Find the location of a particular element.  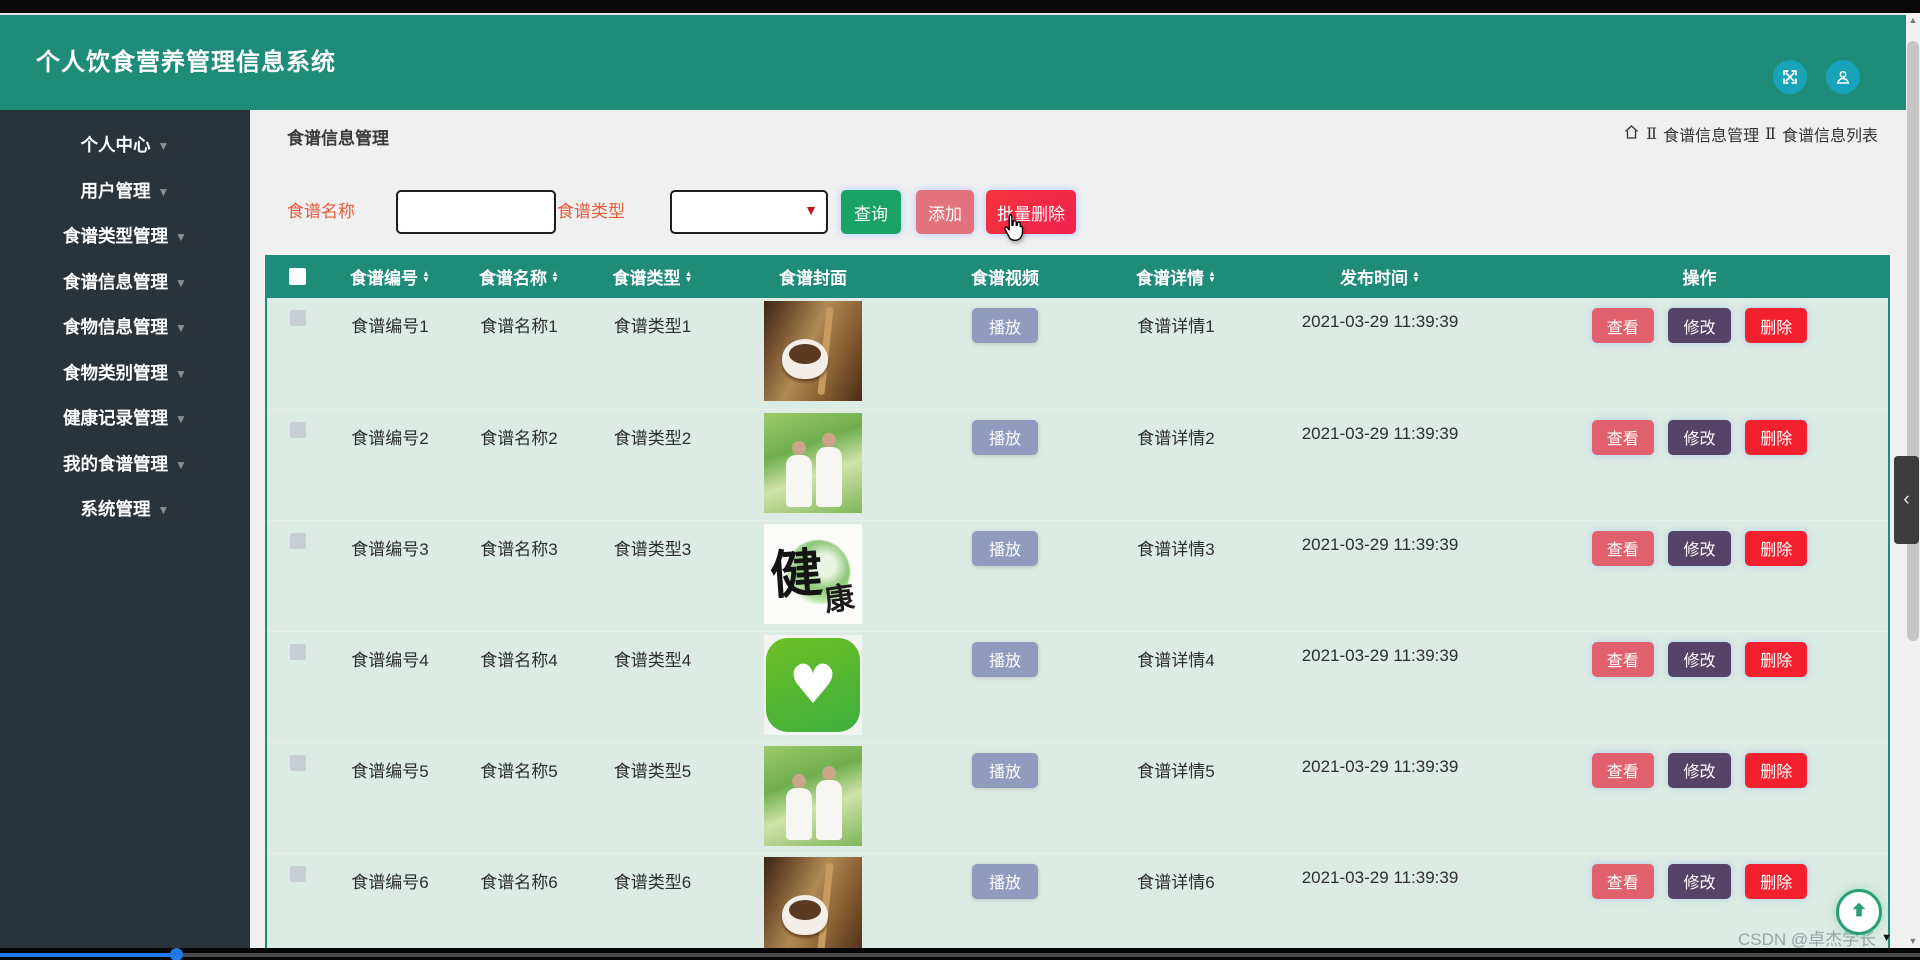

home-icon is located at coordinates (1631, 134).